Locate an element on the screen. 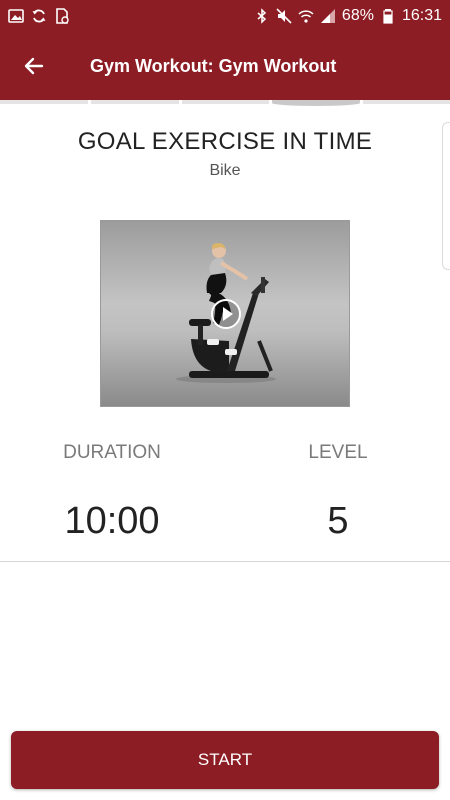 The width and height of the screenshot is (450, 800). level-label: LEVEL is located at coordinates (338, 452).